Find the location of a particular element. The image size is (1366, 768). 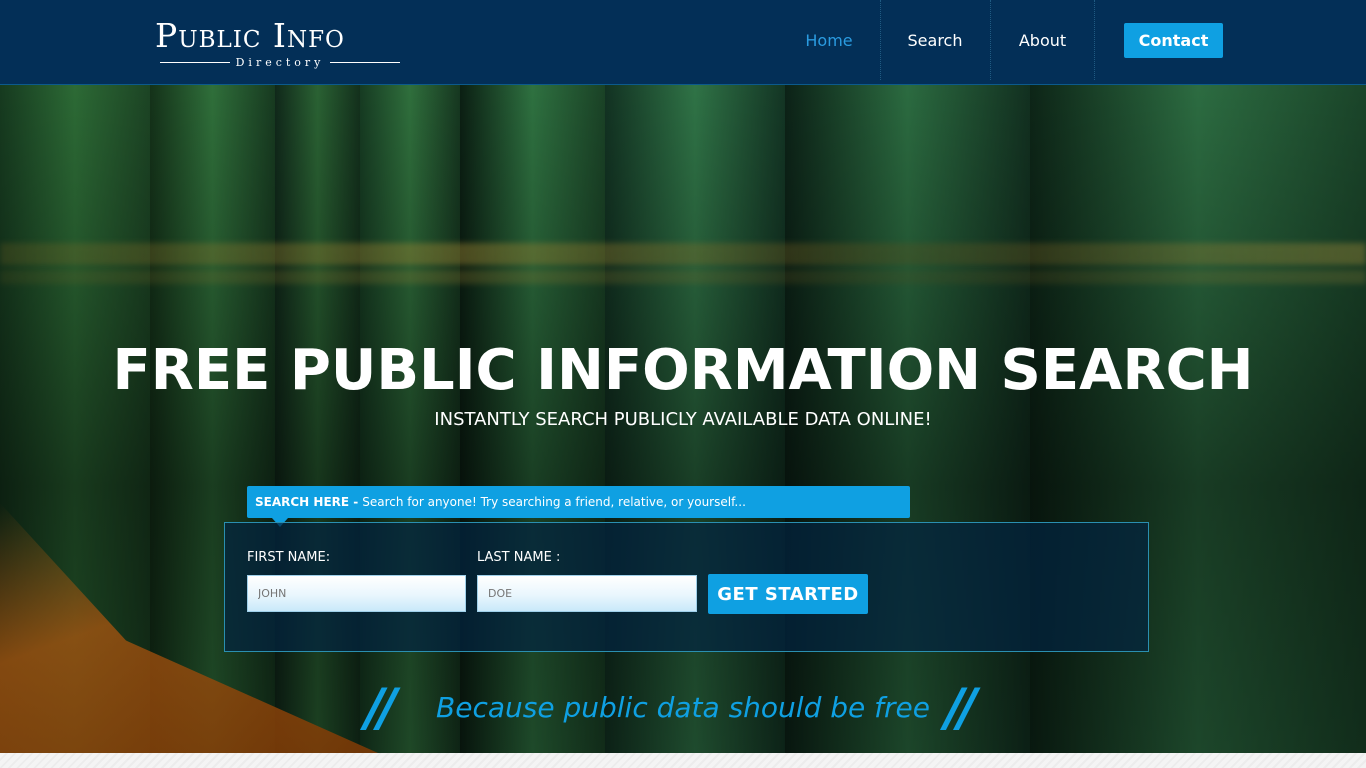

slogan-row: // Because public data should be free // is located at coordinates (683, 708).